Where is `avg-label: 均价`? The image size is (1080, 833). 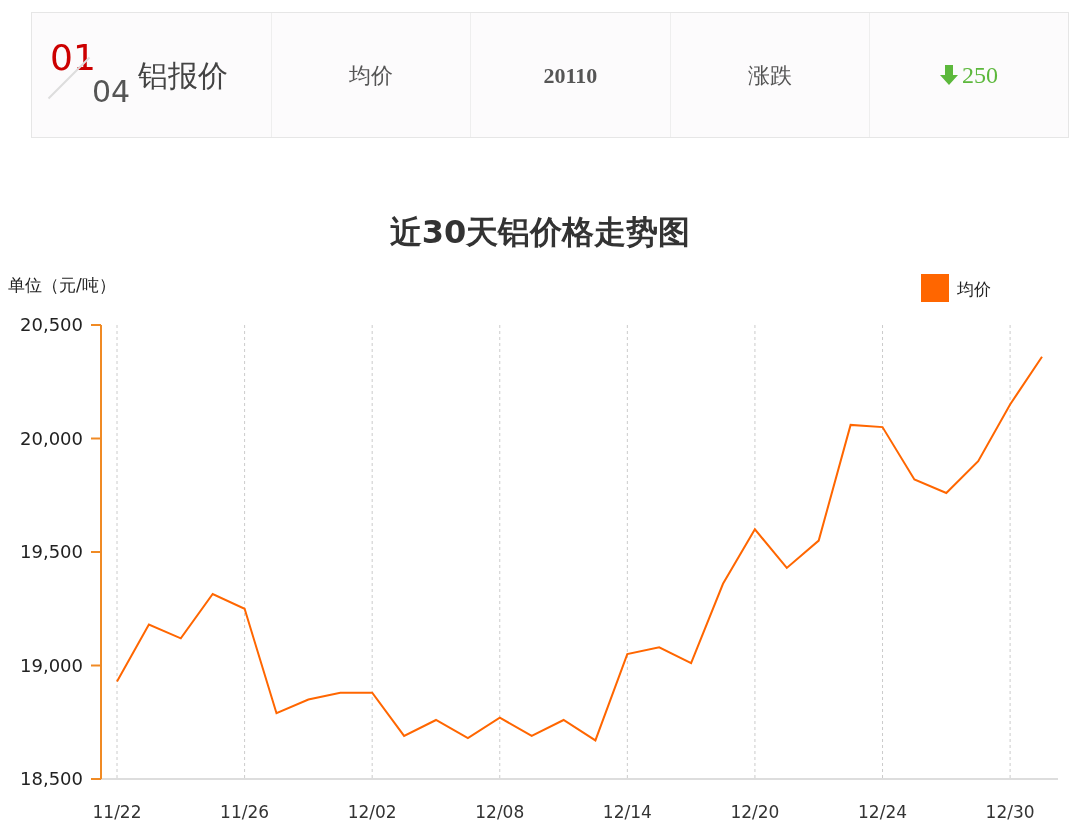 avg-label: 均价 is located at coordinates (371, 75).